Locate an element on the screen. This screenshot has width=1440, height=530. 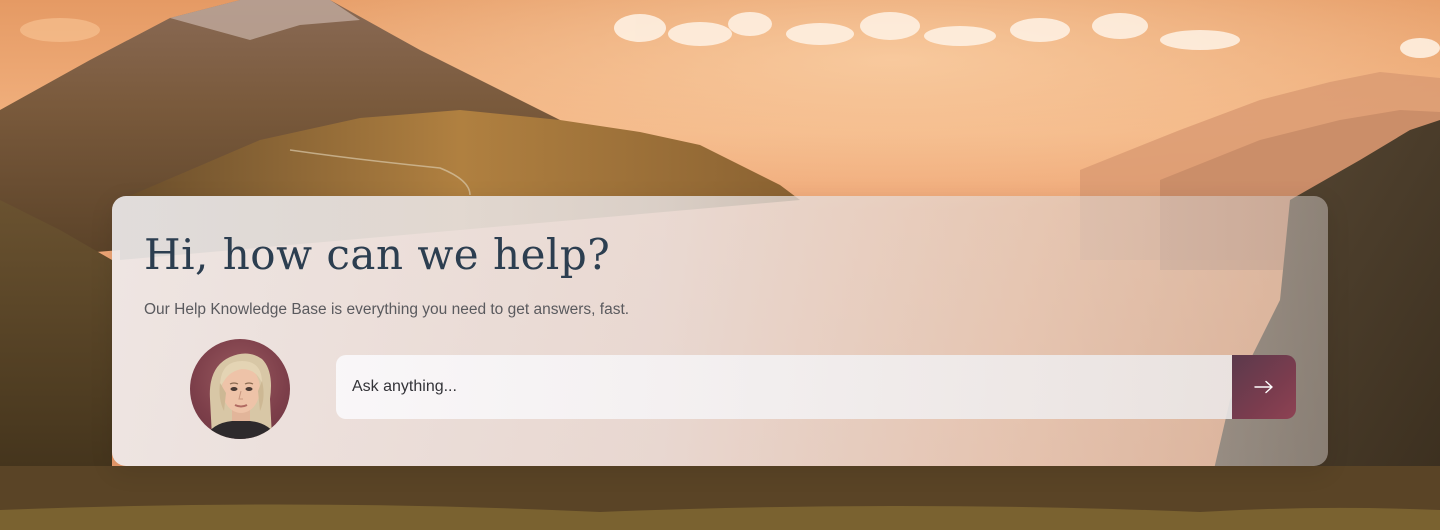
search-submit-button is located at coordinates (1264, 387).